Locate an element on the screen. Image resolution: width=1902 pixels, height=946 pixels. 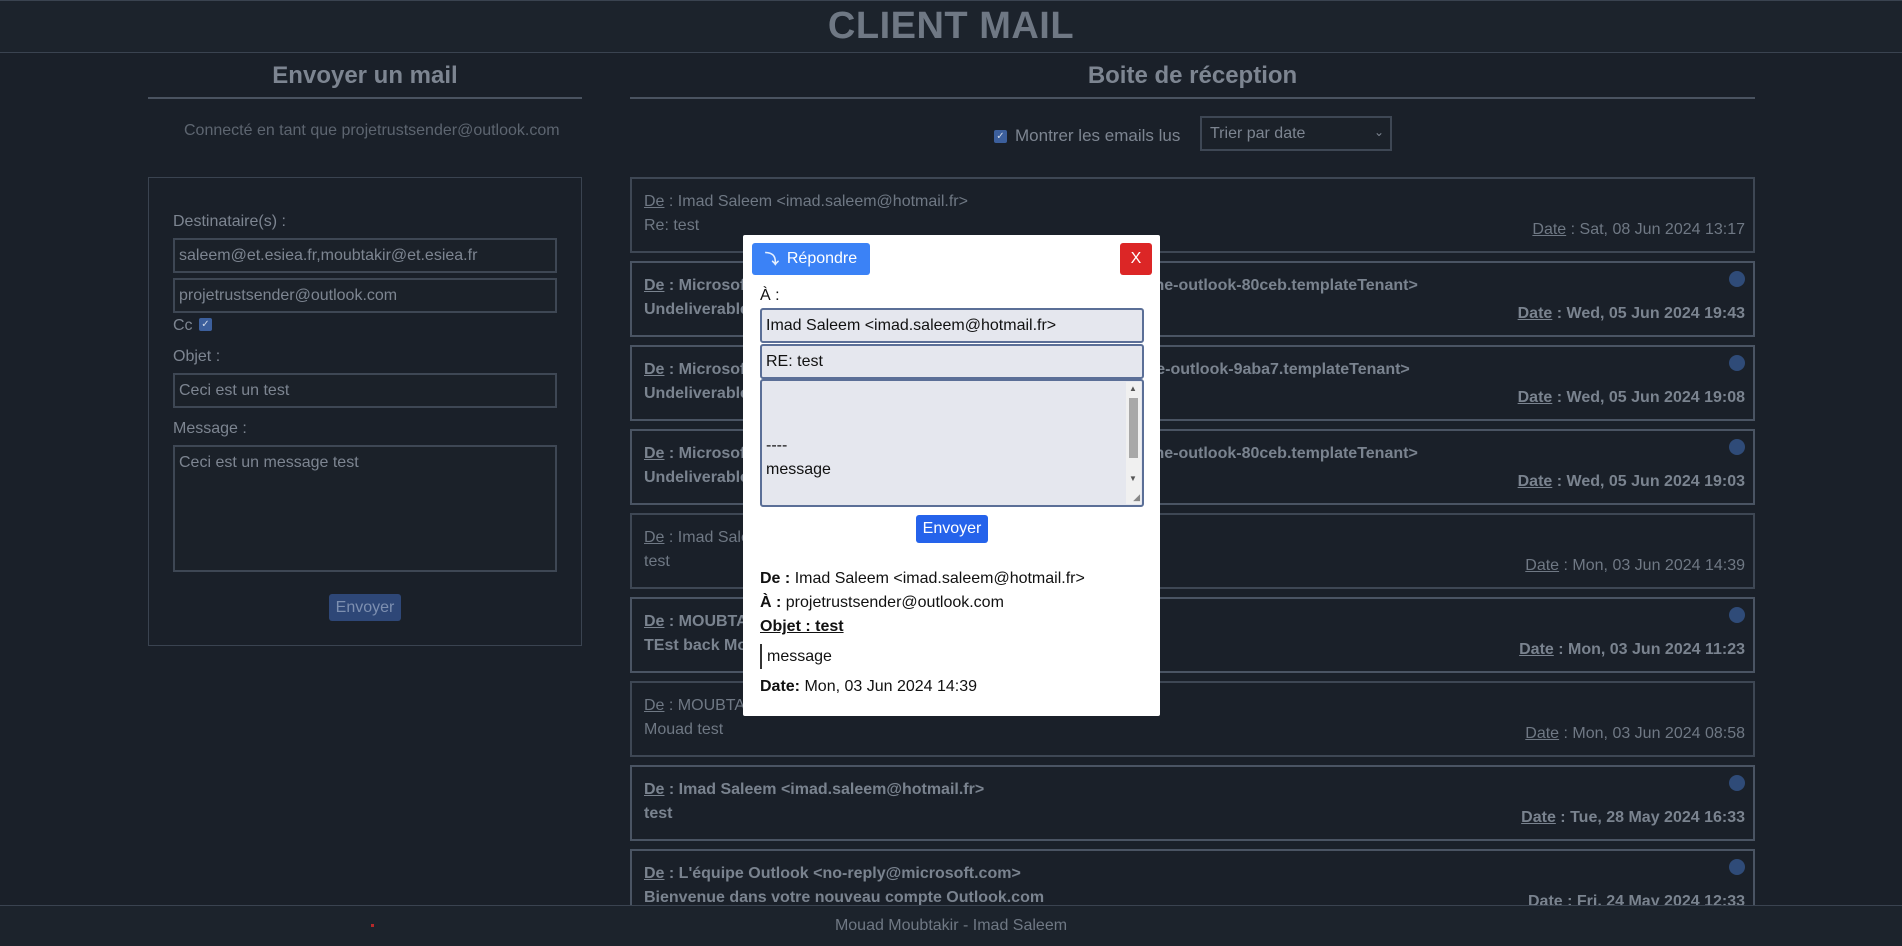
subject-info: Objet : test is located at coordinates (802, 626).